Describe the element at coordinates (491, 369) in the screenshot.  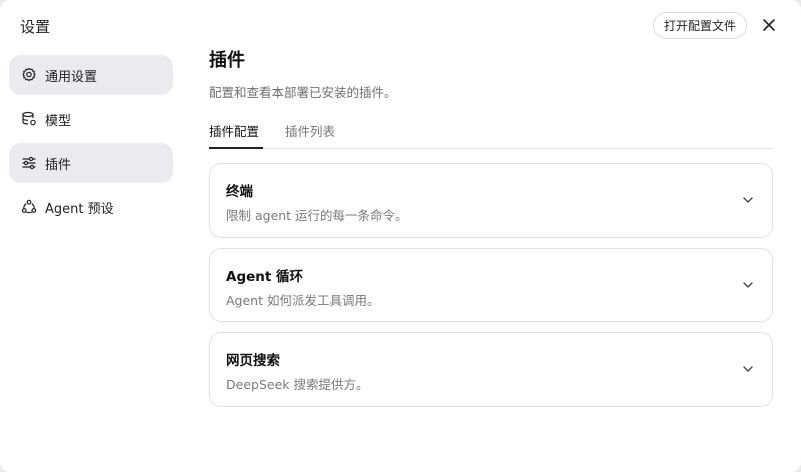
I see `plugin-card-web-search: 网页搜索 DeepSeek 搜索提供方。` at that location.